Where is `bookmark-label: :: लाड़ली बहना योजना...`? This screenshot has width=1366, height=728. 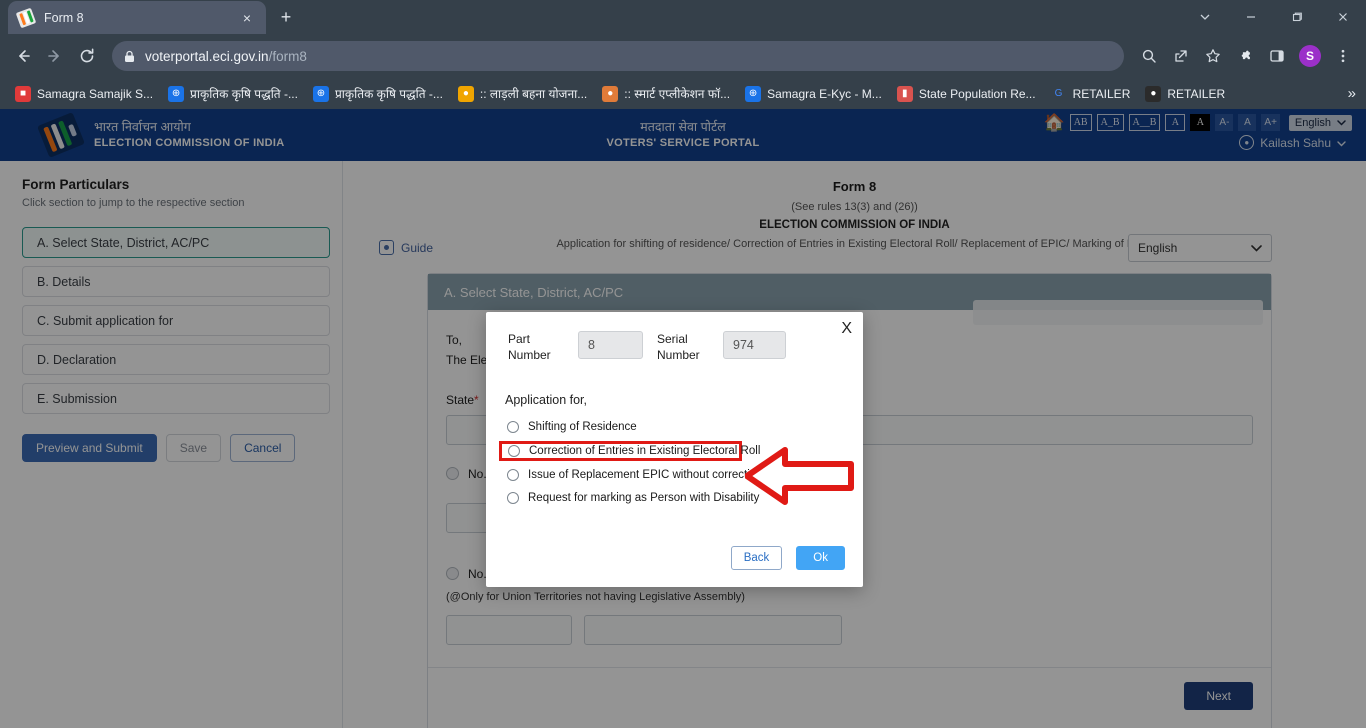
bookmark-label: :: लाड़ली बहना योजना... is located at coordinates (533, 94).